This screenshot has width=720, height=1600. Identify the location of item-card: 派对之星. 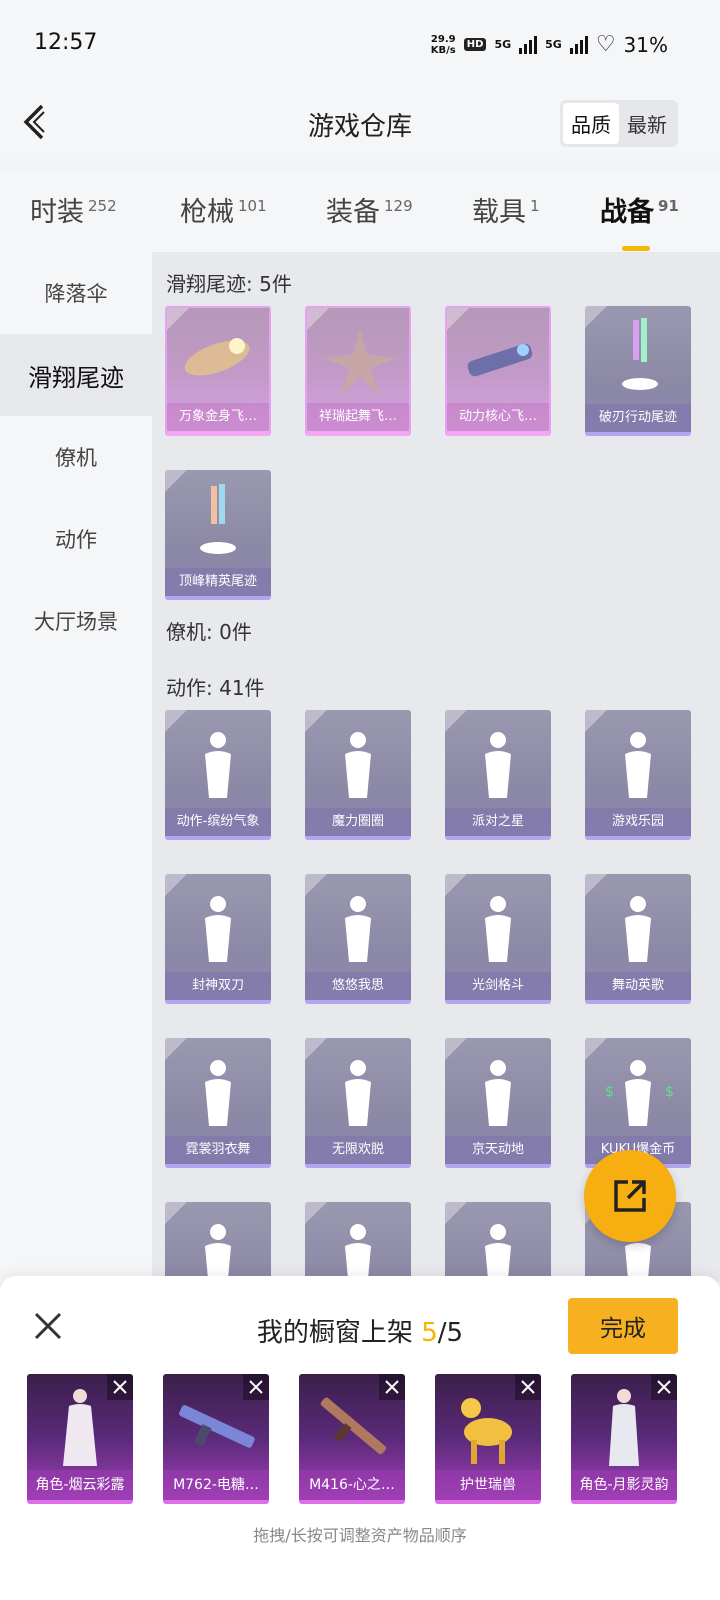
(498, 775).